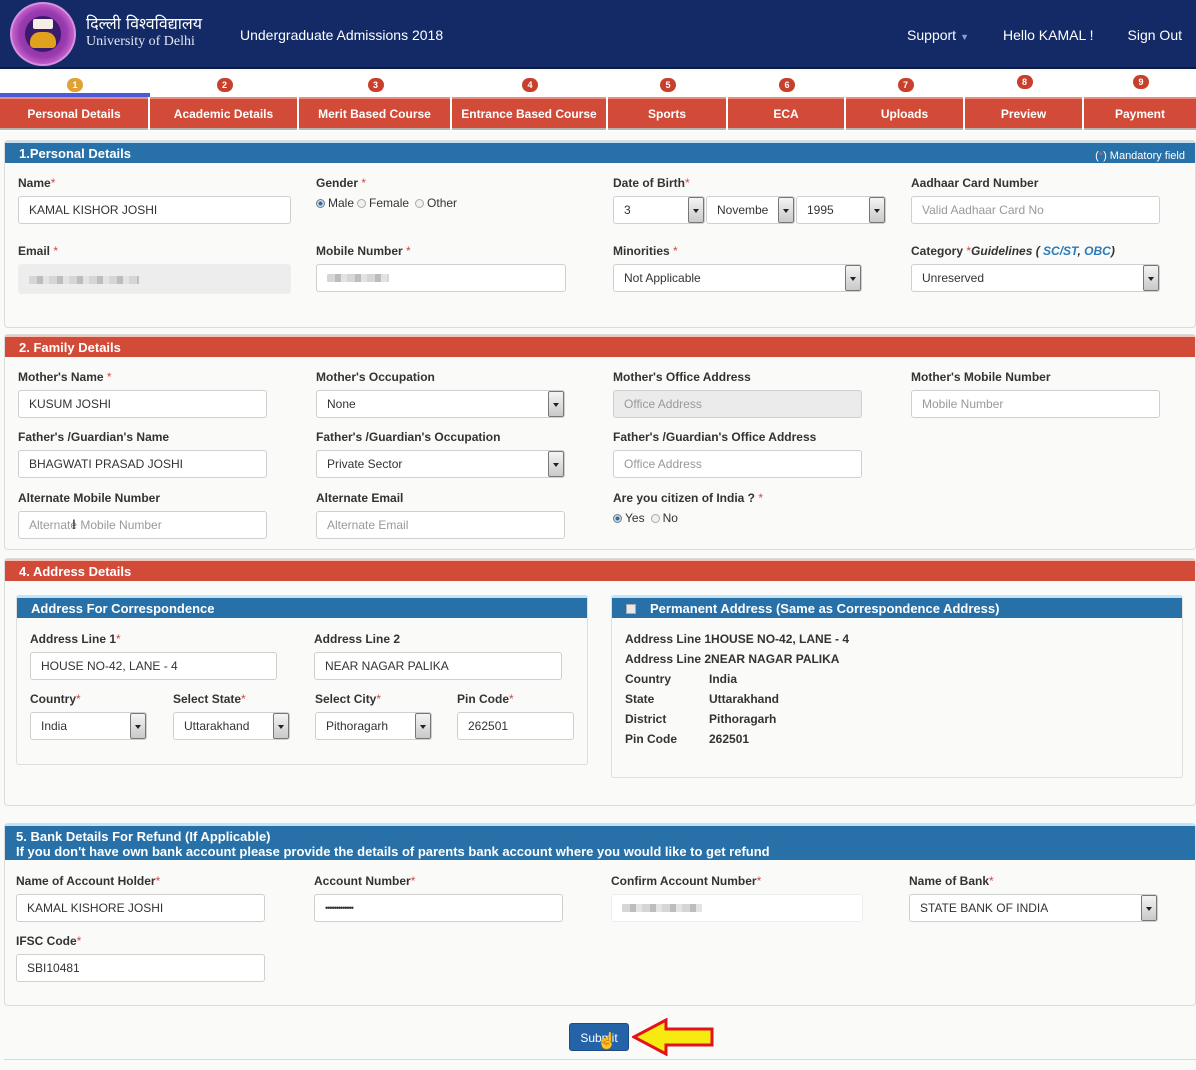 The height and width of the screenshot is (1070, 1196). What do you see at coordinates (438, 666) in the screenshot?
I see `address-line2-input: NEAR NAGAR PALIKA` at bounding box center [438, 666].